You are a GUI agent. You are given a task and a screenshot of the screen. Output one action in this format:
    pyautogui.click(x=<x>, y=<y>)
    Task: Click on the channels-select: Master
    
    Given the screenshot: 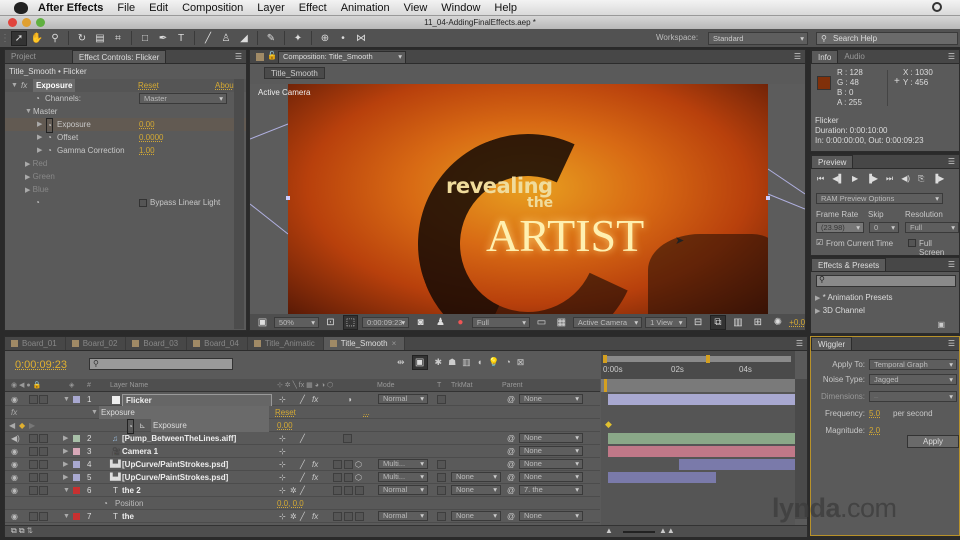 What is the action you would take?
    pyautogui.click(x=183, y=98)
    